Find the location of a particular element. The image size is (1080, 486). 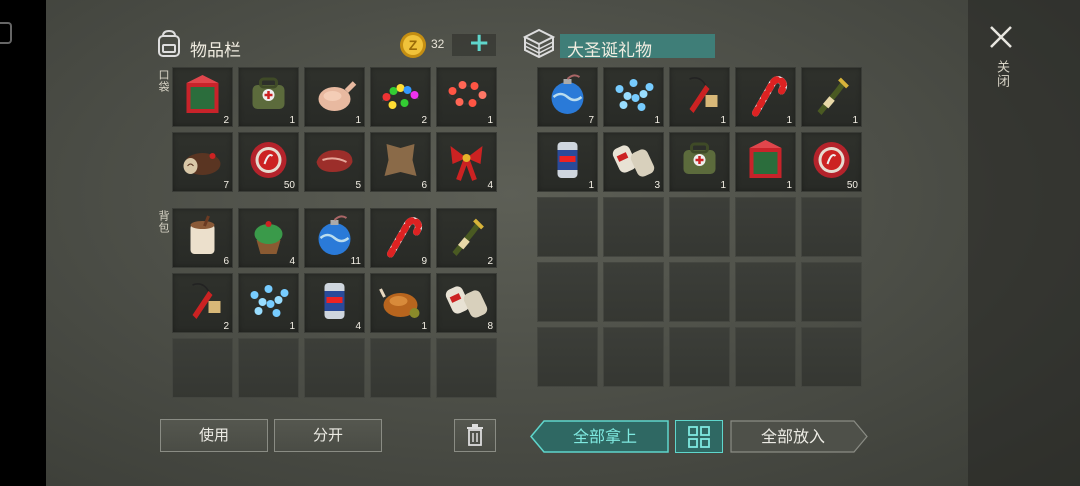

champagne-icon is located at coordinates (468, 237).